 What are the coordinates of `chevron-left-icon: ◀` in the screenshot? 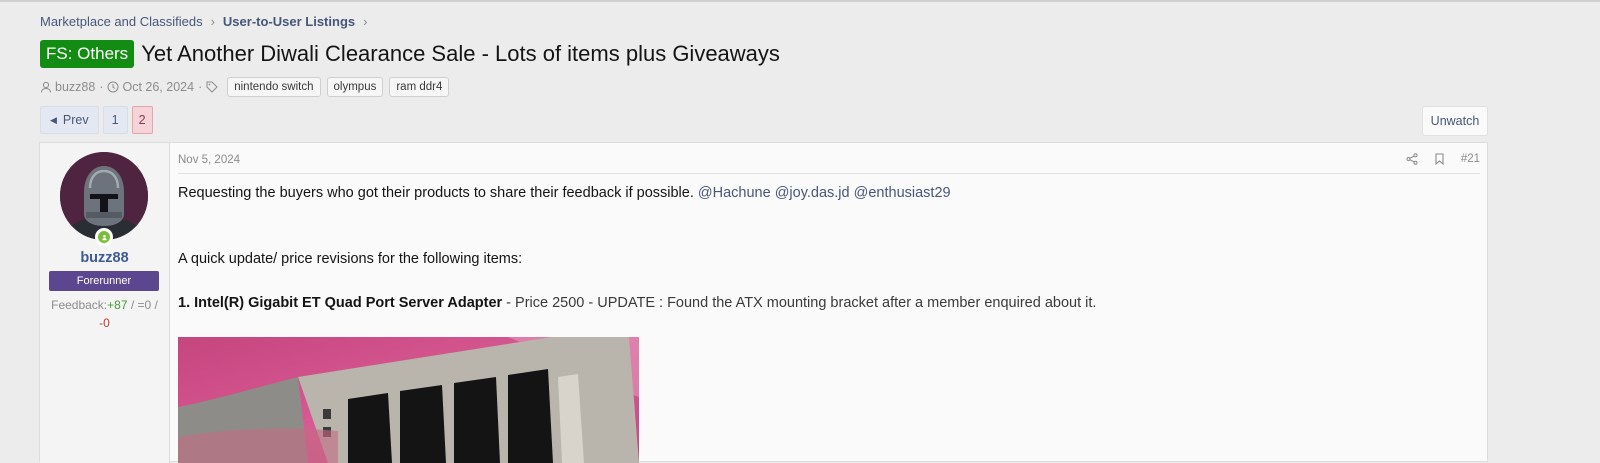 It's located at (53, 119).